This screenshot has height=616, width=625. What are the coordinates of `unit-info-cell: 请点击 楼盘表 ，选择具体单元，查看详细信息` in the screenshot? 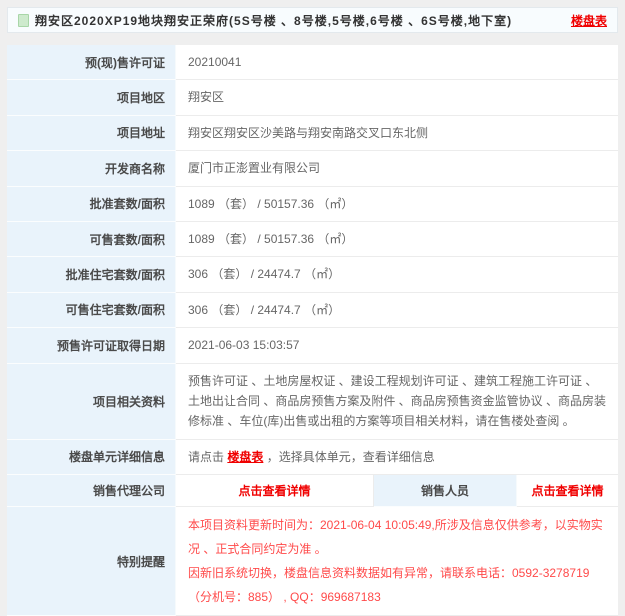 It's located at (397, 457).